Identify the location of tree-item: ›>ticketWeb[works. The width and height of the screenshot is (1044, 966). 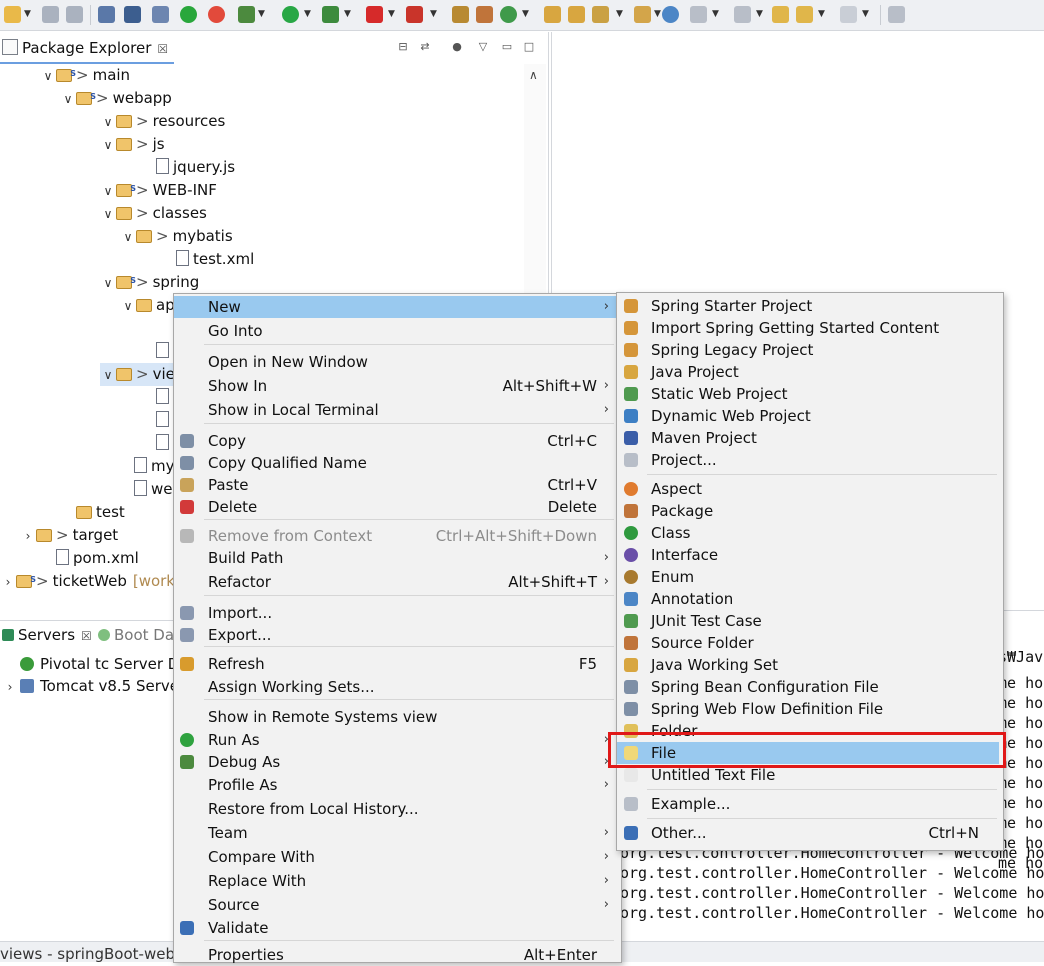
(91, 581).